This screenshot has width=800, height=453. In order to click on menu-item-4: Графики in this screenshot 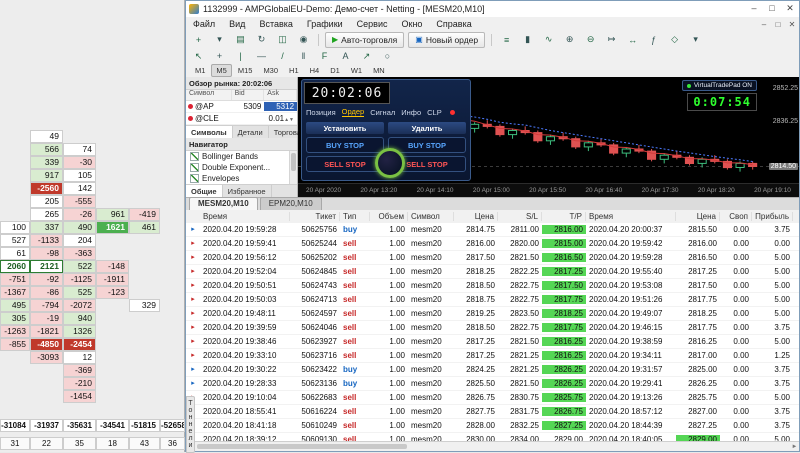, I will do `click(325, 24)`.